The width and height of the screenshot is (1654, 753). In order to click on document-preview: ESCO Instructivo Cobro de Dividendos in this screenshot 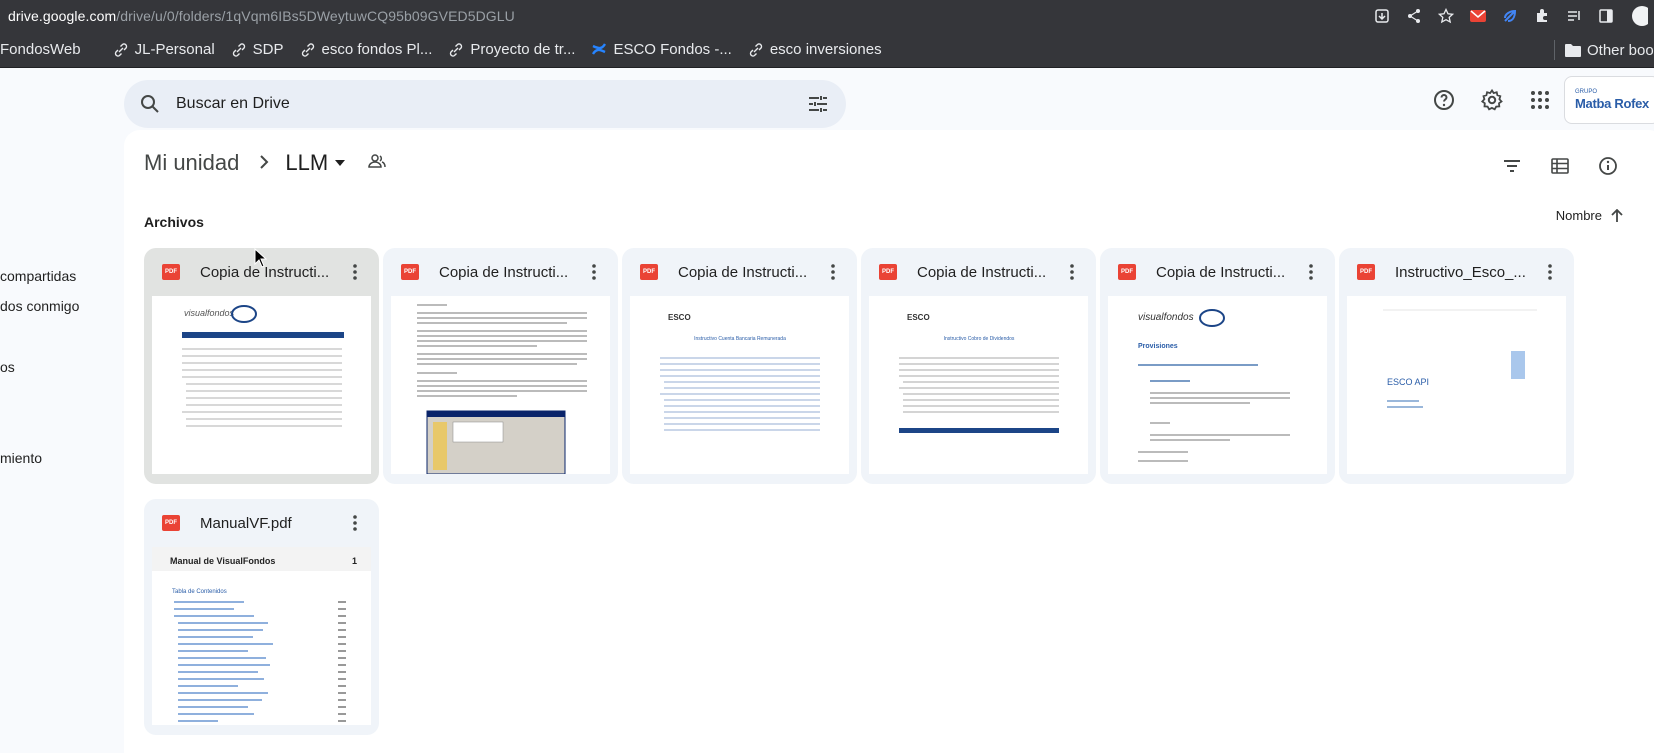, I will do `click(979, 373)`.